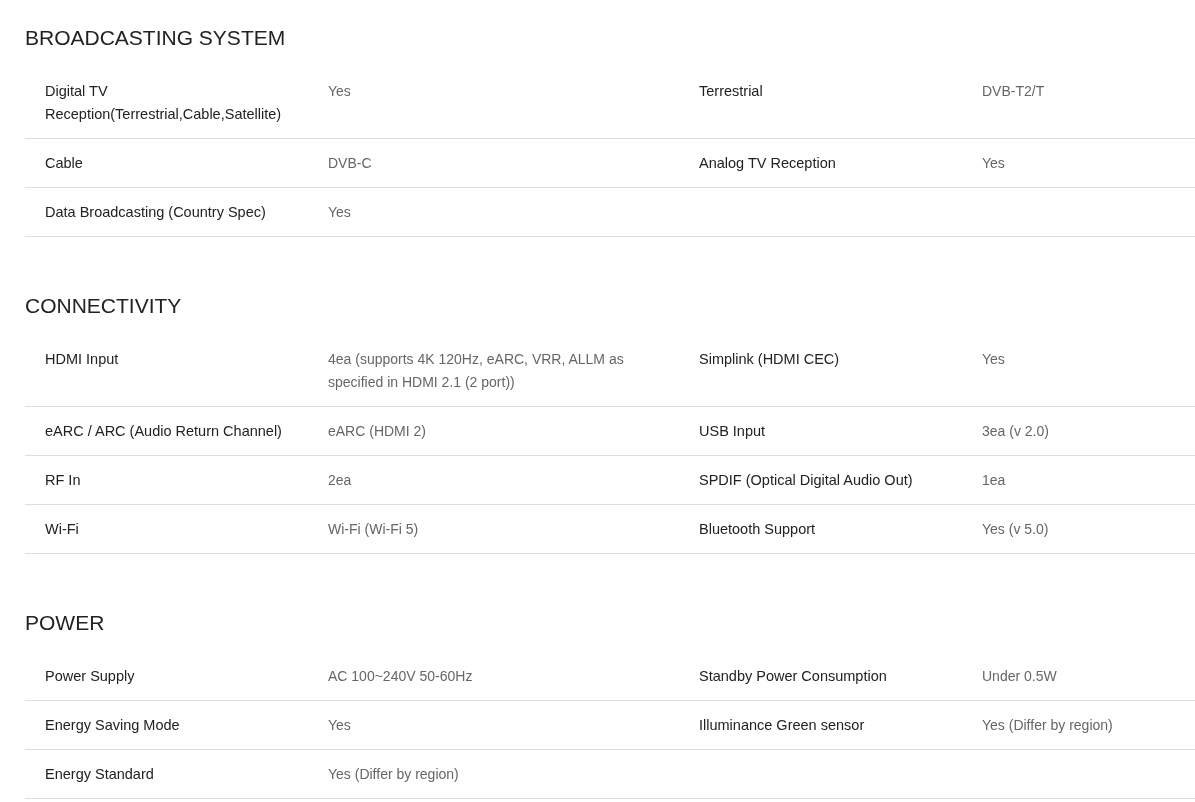 This screenshot has width=1195, height=802. What do you see at coordinates (63, 480) in the screenshot?
I see `spec-label: RF In` at bounding box center [63, 480].